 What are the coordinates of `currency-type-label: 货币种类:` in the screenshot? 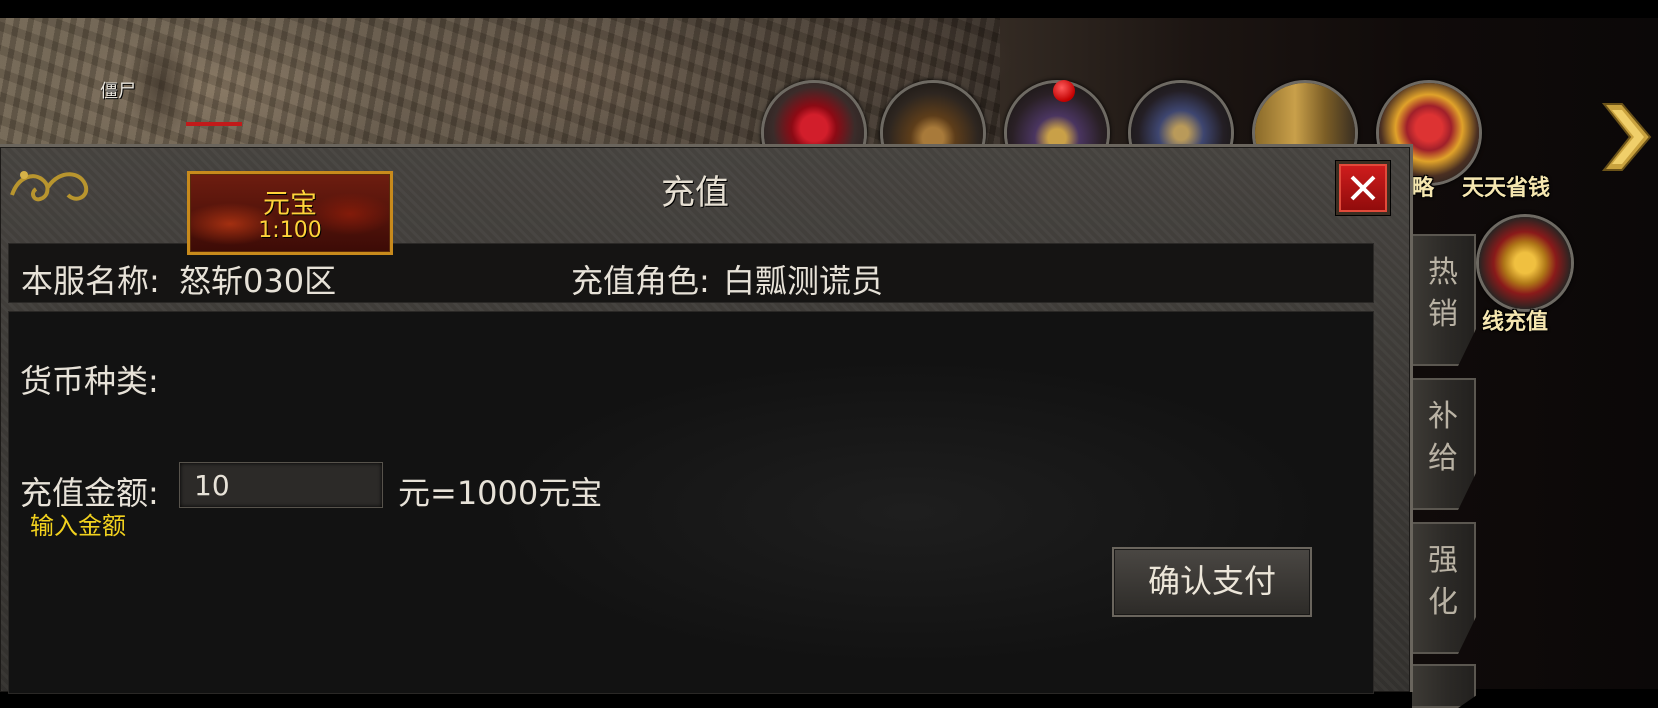 It's located at (89, 381).